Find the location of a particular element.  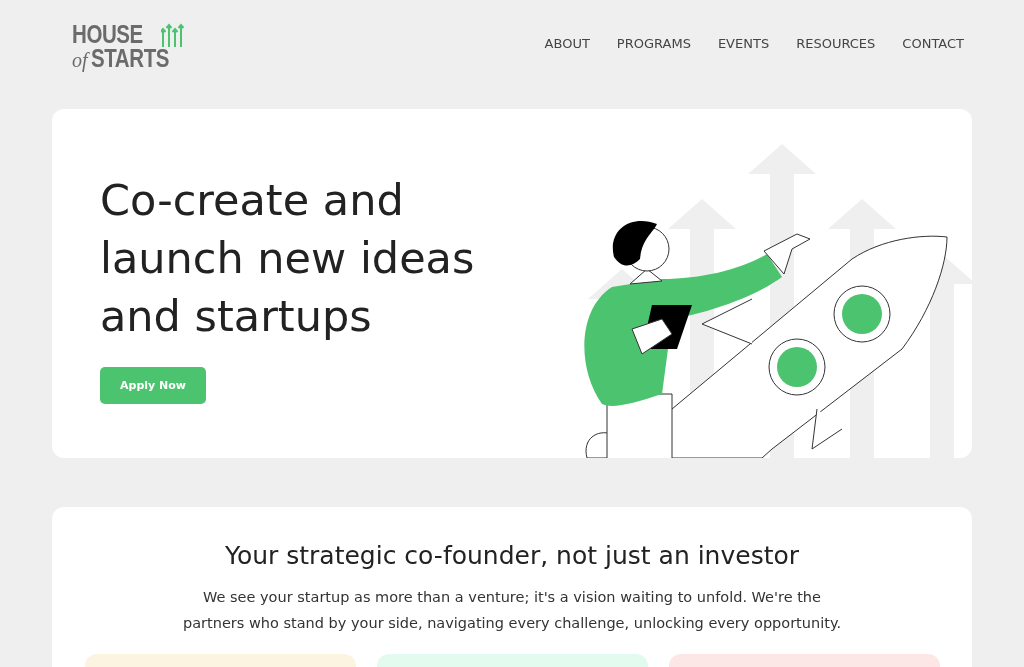

nav-link: PROGRAMS is located at coordinates (653, 43).